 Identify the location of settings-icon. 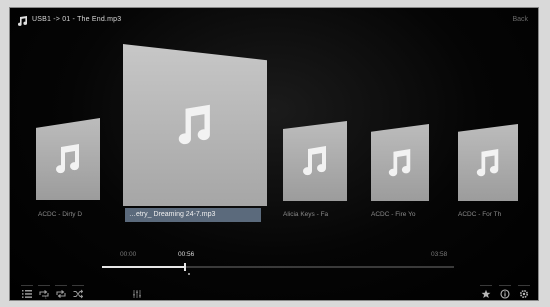
(524, 292).